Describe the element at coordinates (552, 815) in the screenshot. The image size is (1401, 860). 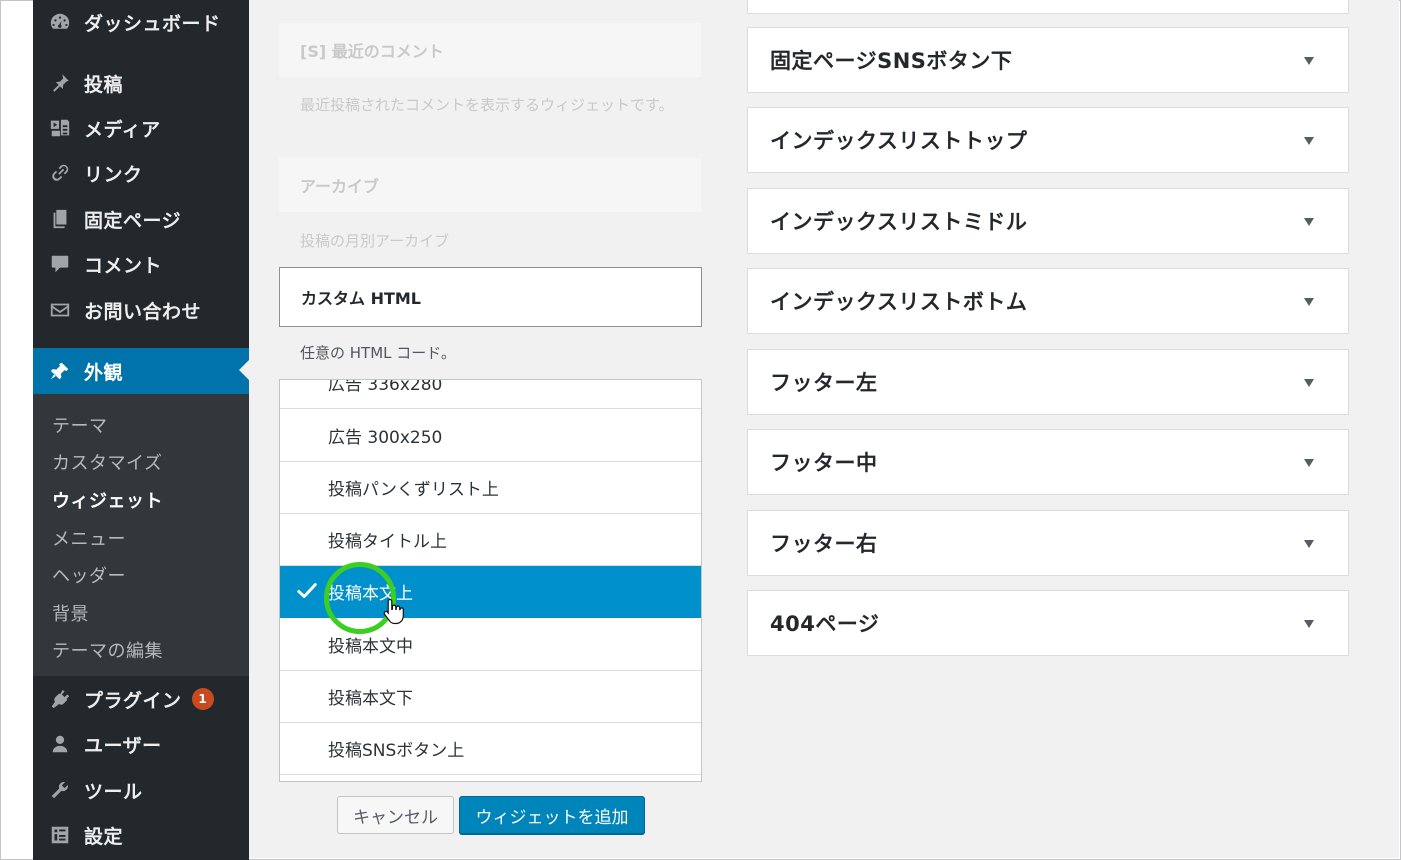
I see `add-widget-button: ウィジェットを追加` at that location.